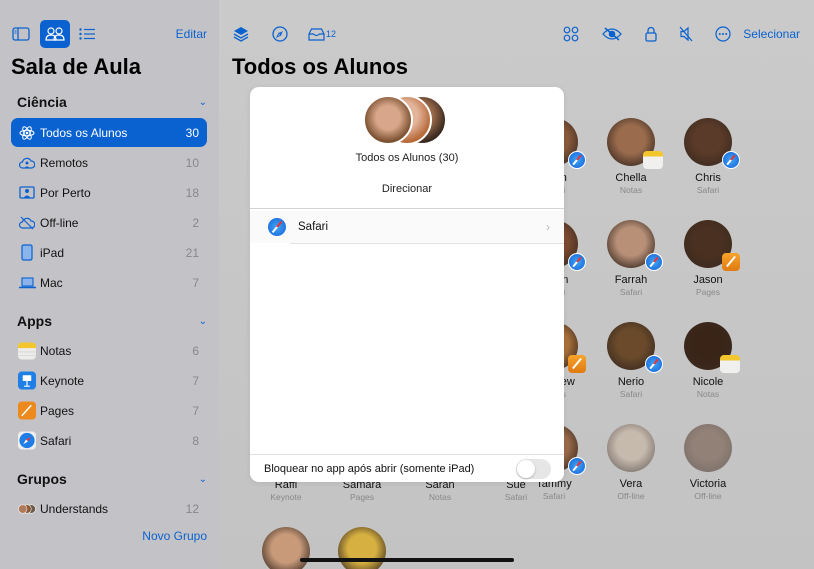  What do you see at coordinates (708, 258) in the screenshot?
I see `student-tile: Jason Pages` at bounding box center [708, 258].